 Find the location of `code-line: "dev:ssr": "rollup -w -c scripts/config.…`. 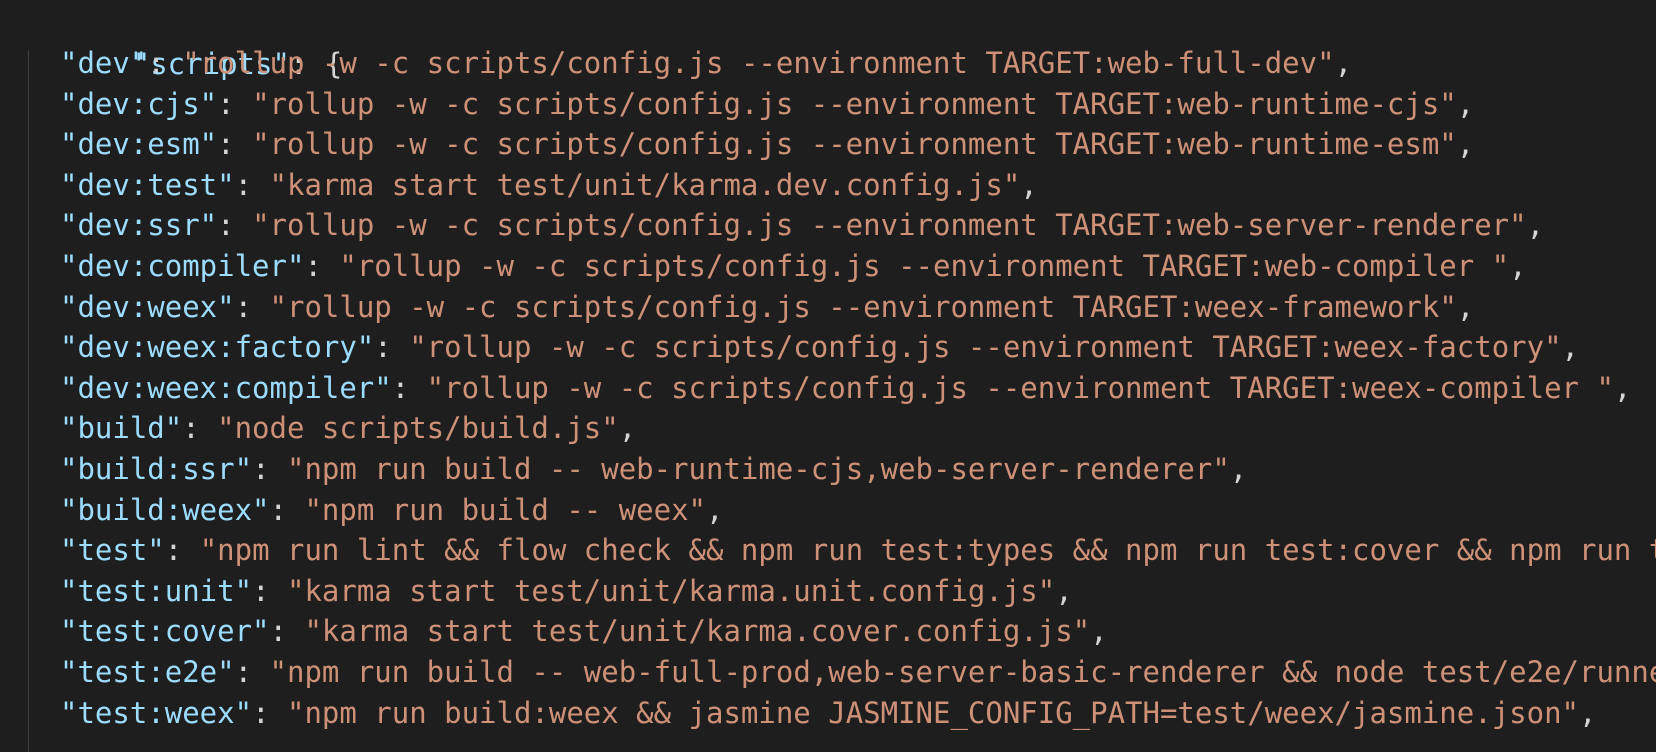

code-line: "dev:ssr": "rollup -w -c scripts/config.… is located at coordinates (802, 225).